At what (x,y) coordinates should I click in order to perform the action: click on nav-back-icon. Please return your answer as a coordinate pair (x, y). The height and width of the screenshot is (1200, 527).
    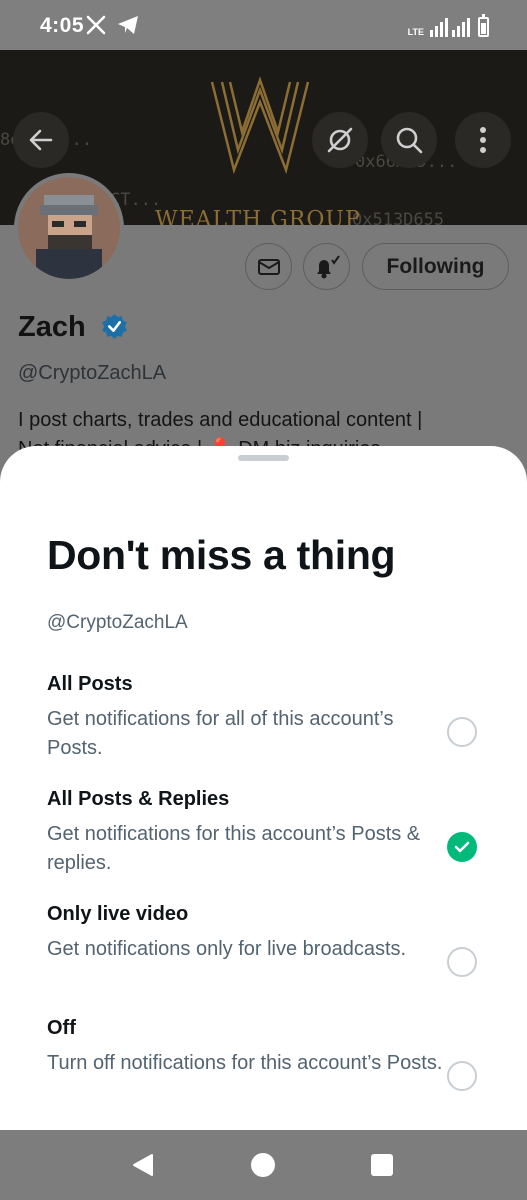
    Looking at the image, I should click on (143, 1165).